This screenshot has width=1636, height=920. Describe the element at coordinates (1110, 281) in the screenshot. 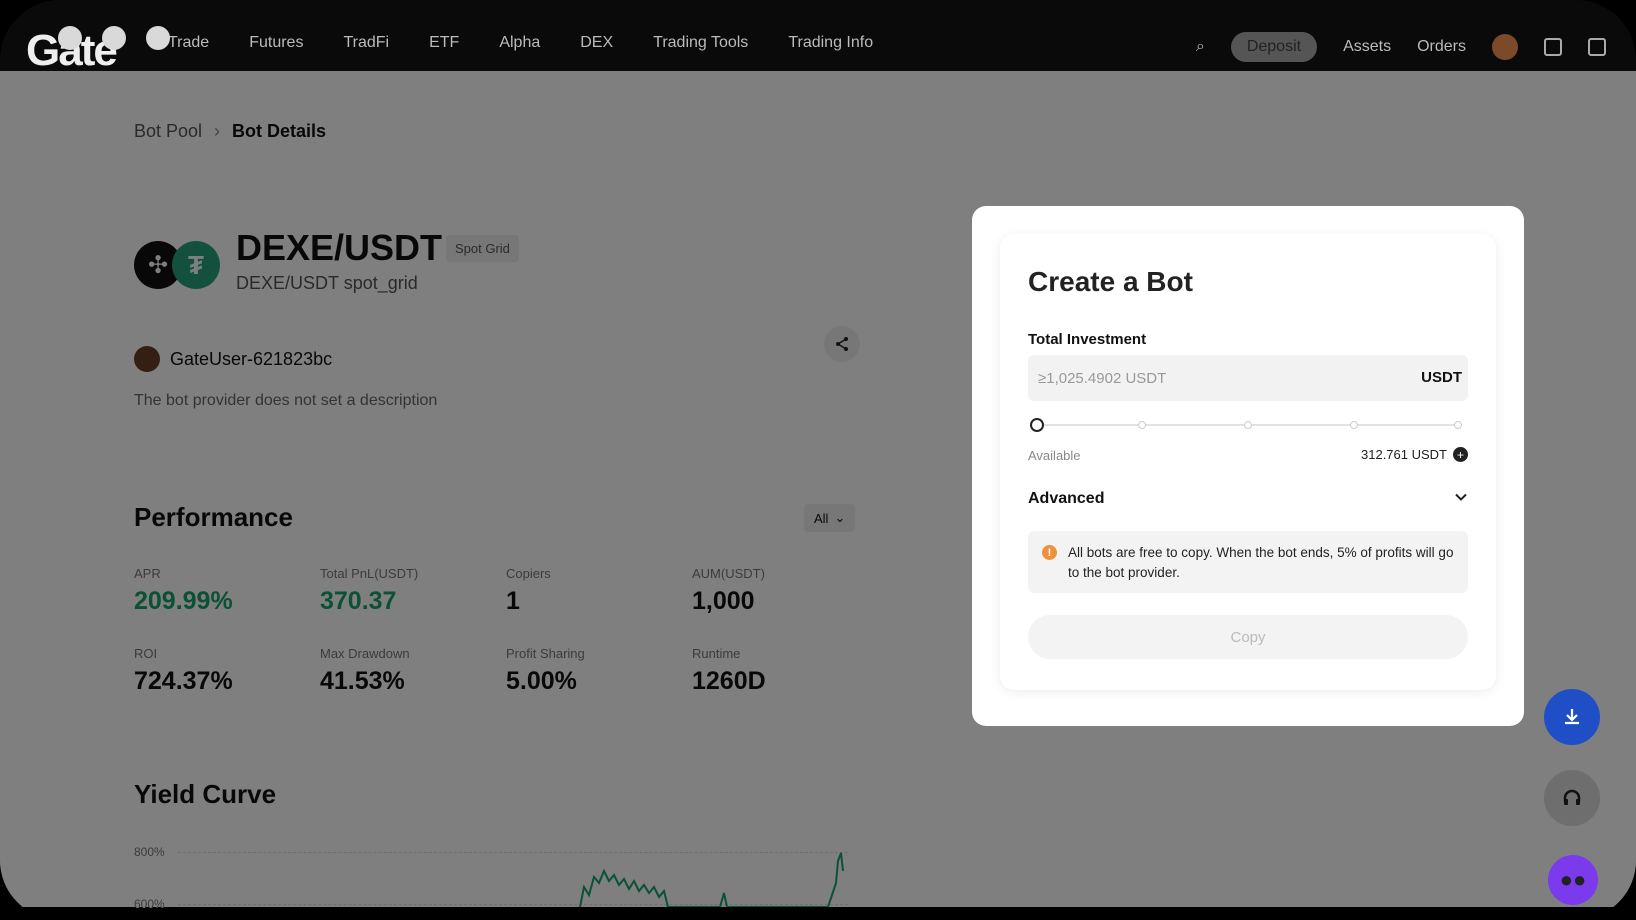

I see `modal-title: Create a Bot` at that location.